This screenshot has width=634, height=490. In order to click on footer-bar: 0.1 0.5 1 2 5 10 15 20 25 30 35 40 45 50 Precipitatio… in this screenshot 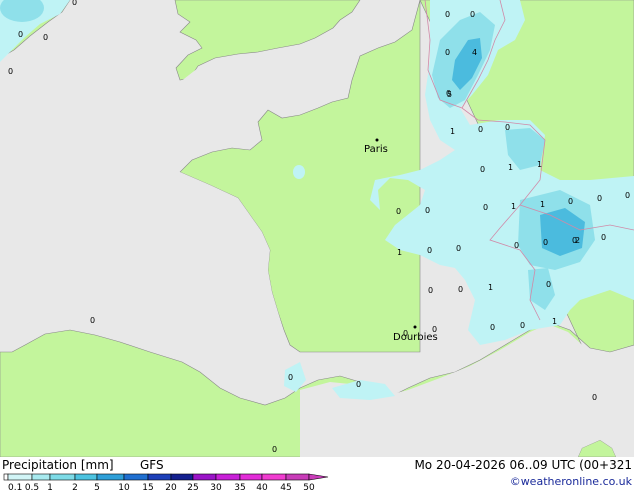, I will do `click(317, 473)`.